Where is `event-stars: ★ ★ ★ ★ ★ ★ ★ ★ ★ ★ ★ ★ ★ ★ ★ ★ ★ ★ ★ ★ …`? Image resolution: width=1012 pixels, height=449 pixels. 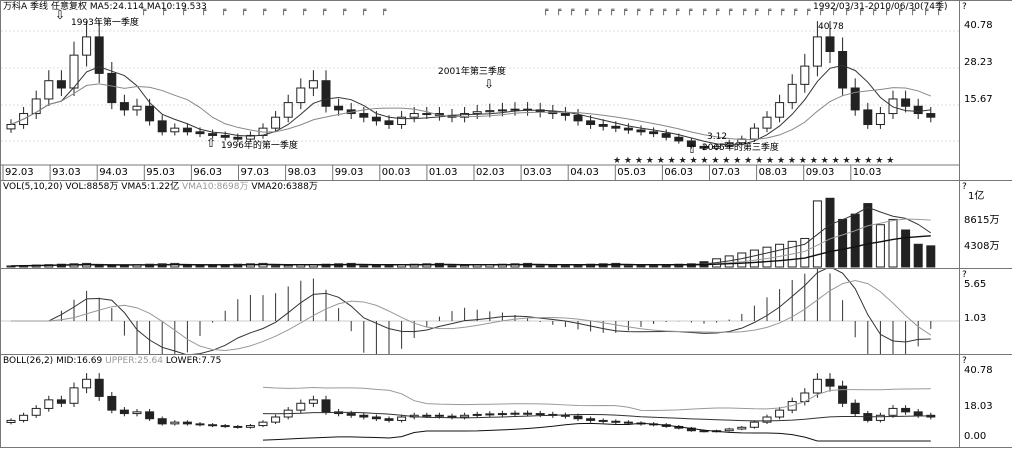 event-stars: ★ ★ ★ ★ ★ ★ ★ ★ ★ ★ ★ ★ ★ ★ ★ ★ ★ ★ ★ ★ … is located at coordinates (754, 161).